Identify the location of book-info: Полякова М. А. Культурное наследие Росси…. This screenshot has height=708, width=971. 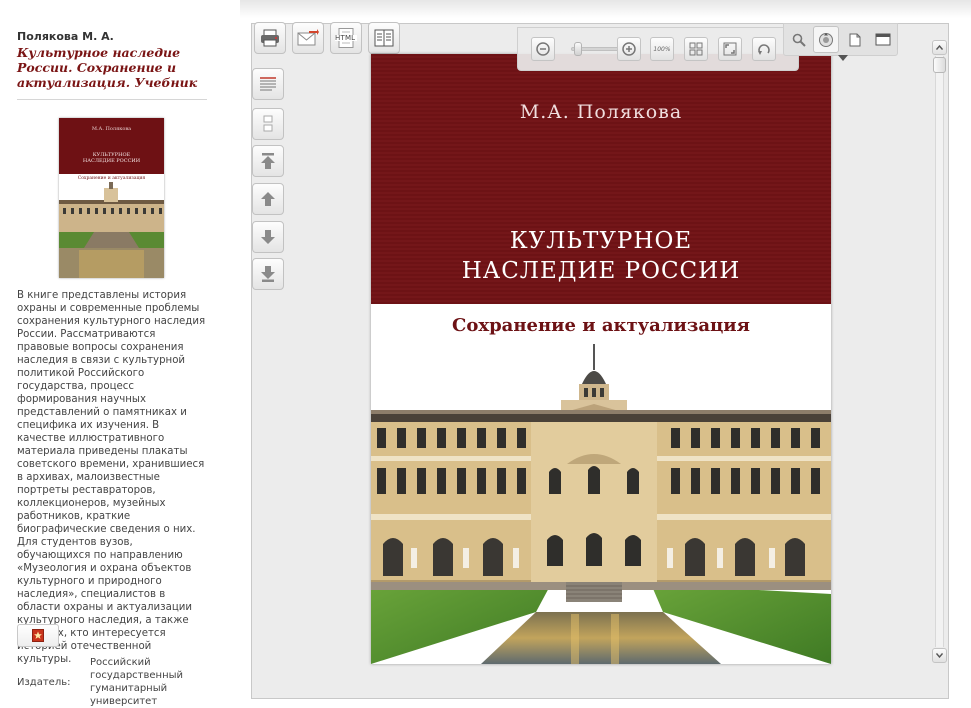
(112, 60).